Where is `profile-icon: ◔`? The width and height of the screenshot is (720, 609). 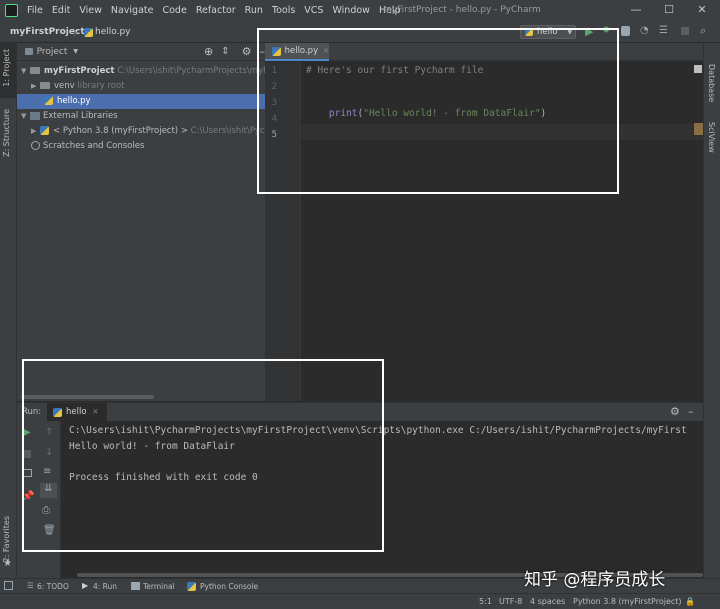 profile-icon: ◔ is located at coordinates (644, 30).